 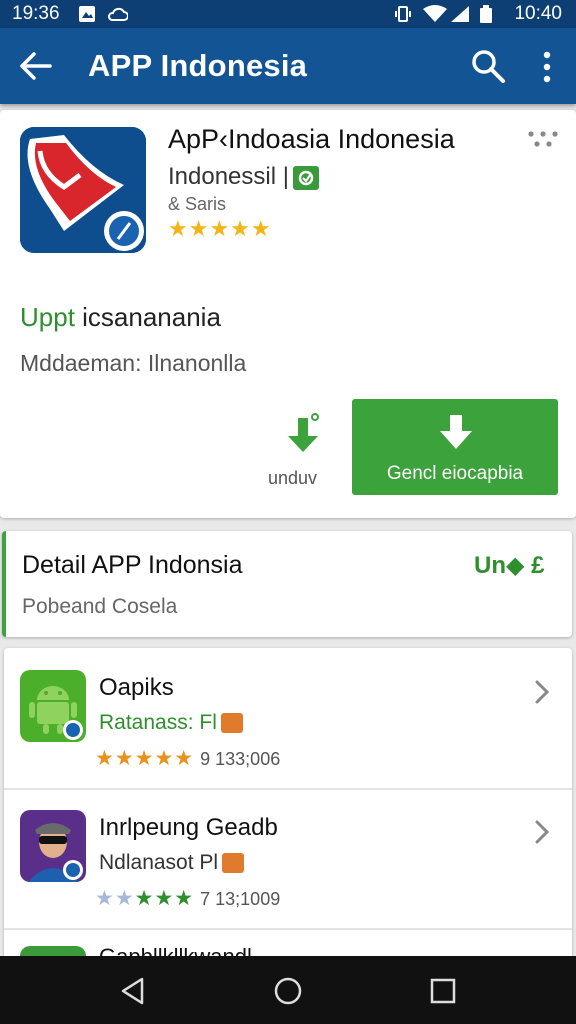 What do you see at coordinates (486, 14) in the screenshot?
I see `battery-icon` at bounding box center [486, 14].